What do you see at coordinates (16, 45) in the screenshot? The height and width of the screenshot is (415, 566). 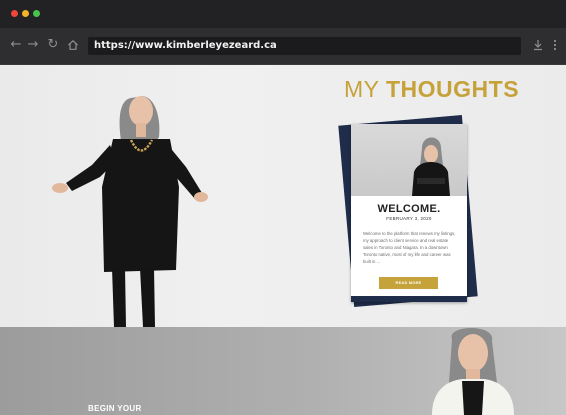 I see `back-arrow-icon: ←` at bounding box center [16, 45].